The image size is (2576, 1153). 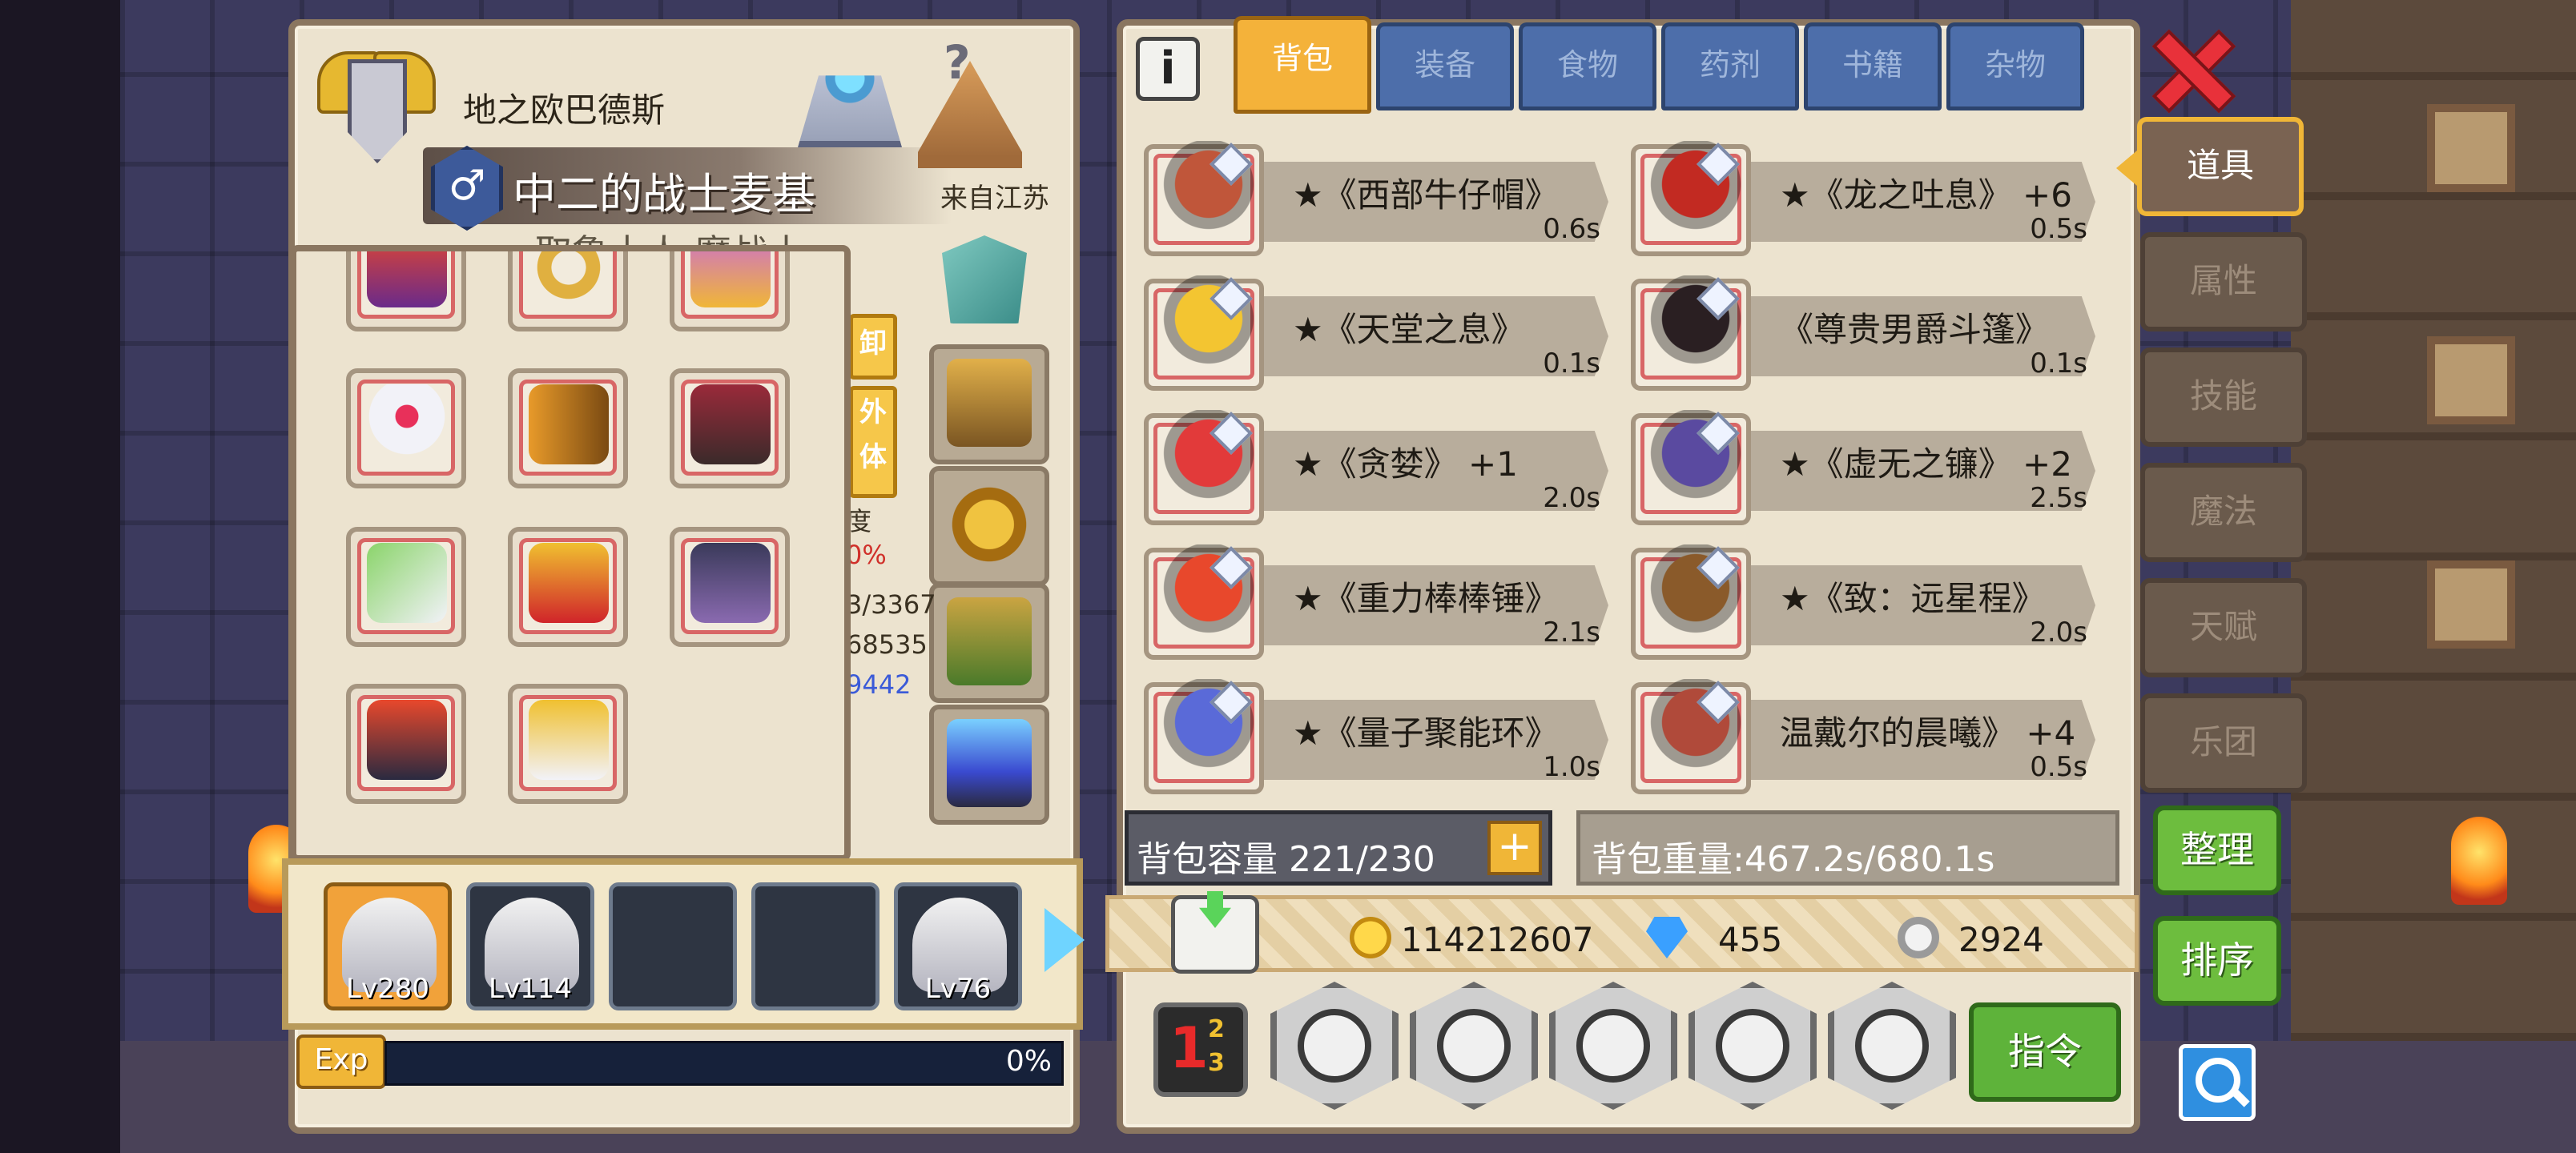 I want to click on side-tab-4: 天赋, so click(x=2223, y=627).